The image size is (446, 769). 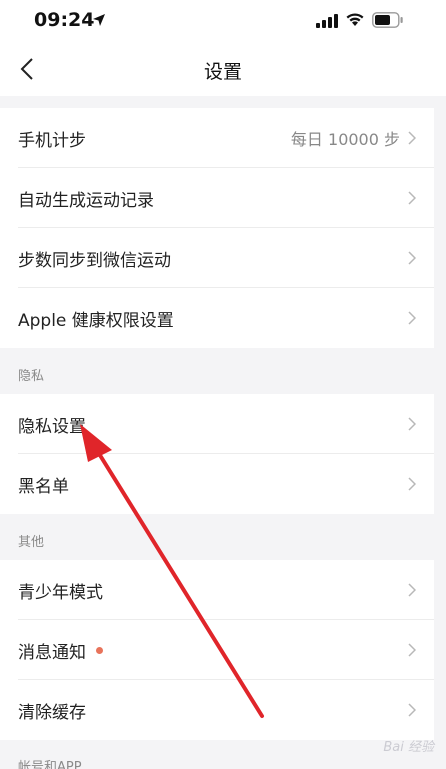 I want to click on row-label: 隐私设置, so click(x=52, y=426).